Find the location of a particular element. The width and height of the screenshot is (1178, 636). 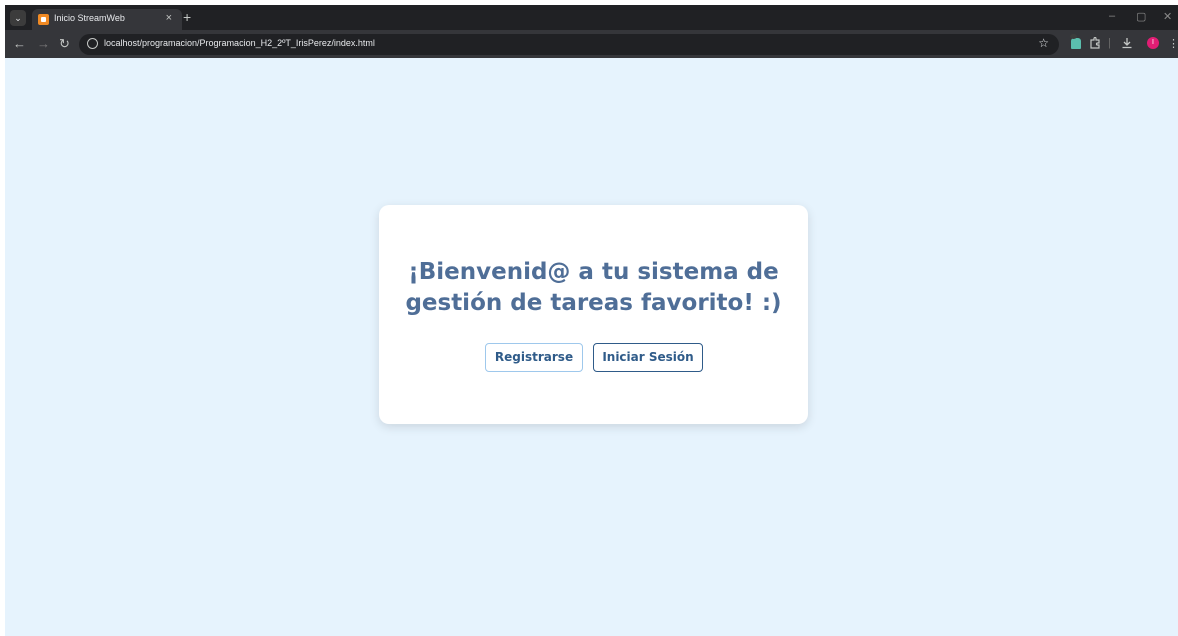

tab-close-icon: × is located at coordinates (169, 18).